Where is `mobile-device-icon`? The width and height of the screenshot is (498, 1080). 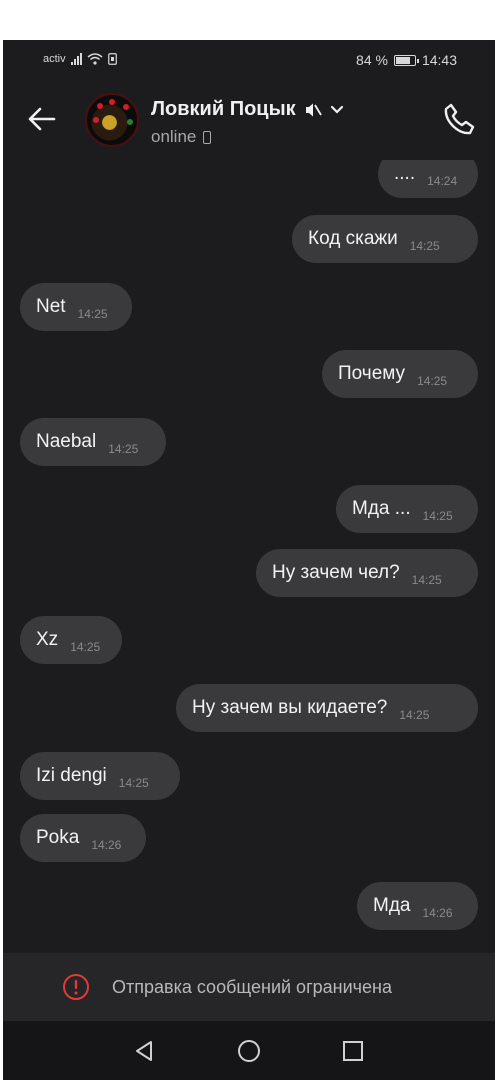
mobile-device-icon is located at coordinates (207, 137).